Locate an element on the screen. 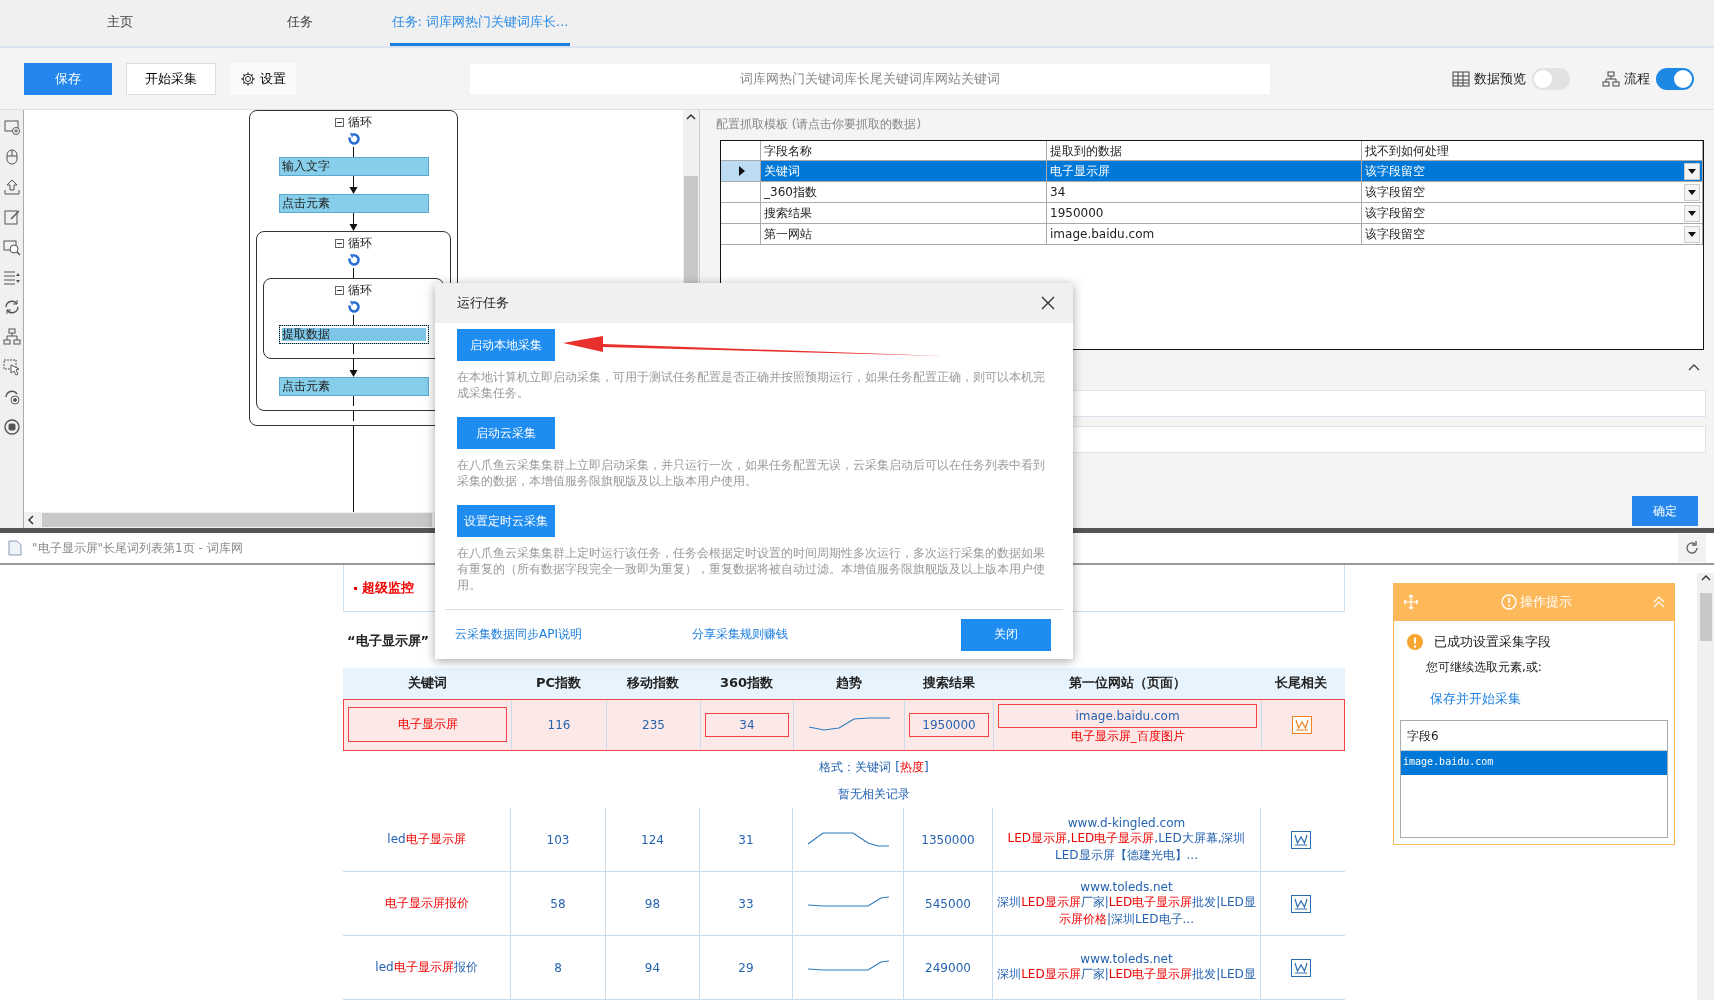  table-icon is located at coordinates (1461, 78).